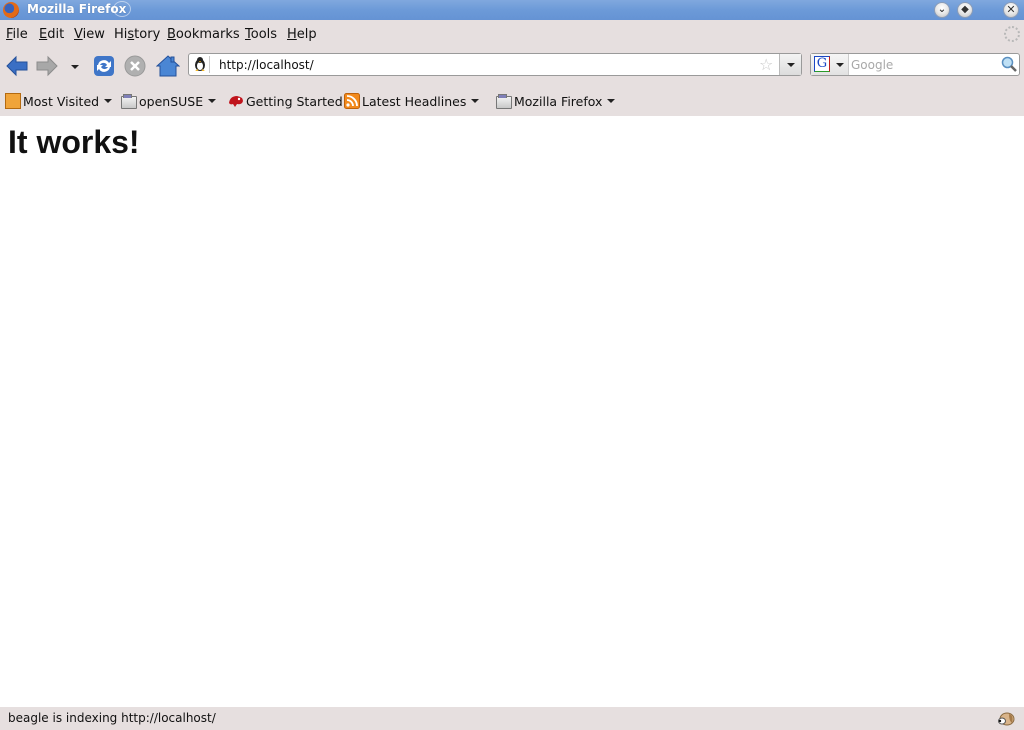 This screenshot has width=1024, height=730. I want to click on activity-throbber-icon, so click(1012, 34).